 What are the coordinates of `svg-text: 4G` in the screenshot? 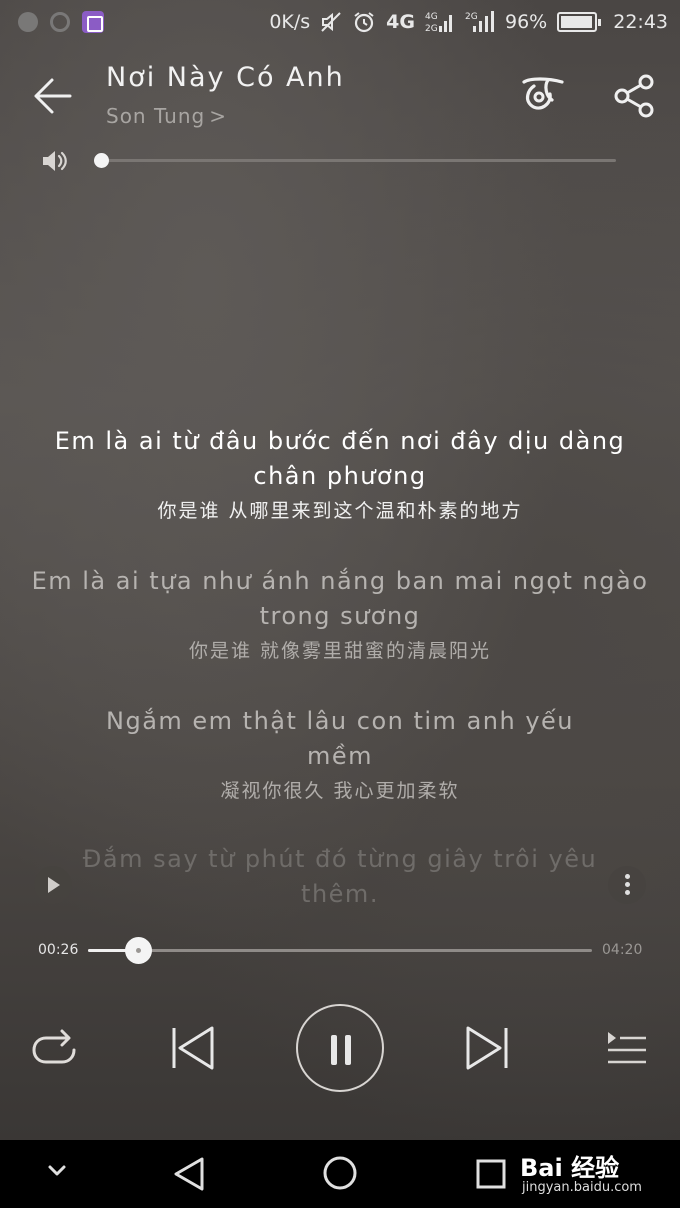 It's located at (431, 17).